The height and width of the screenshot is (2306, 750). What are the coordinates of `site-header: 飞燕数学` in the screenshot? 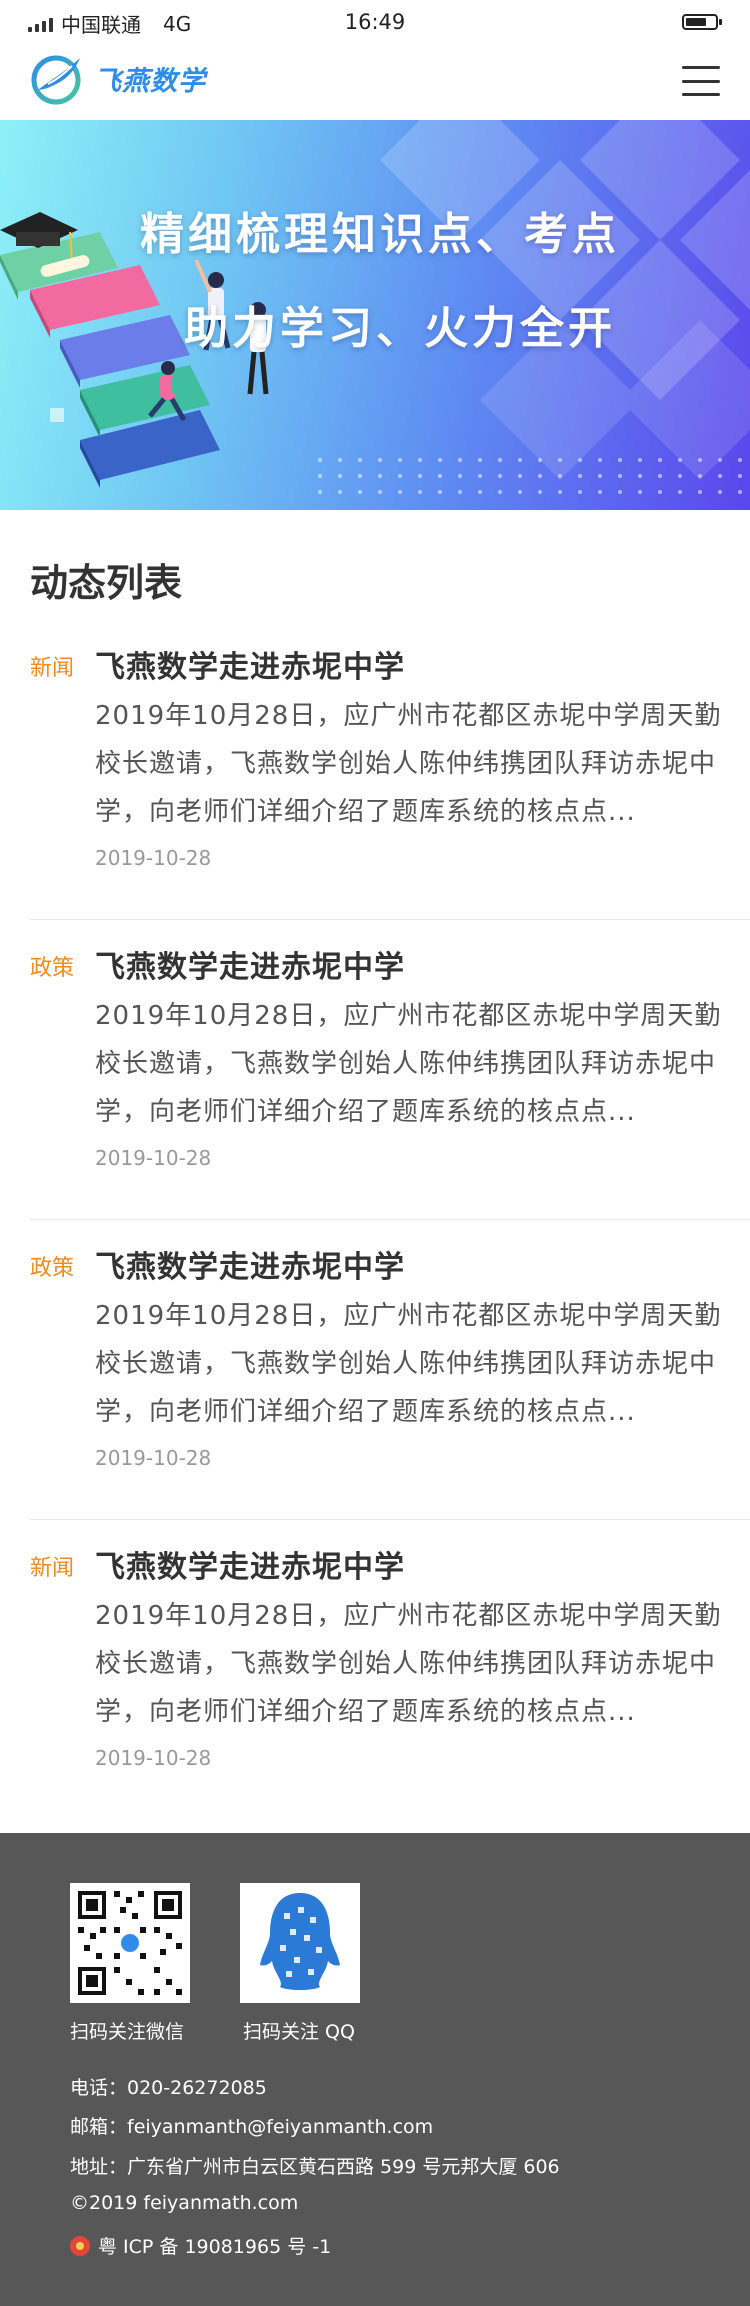 It's located at (375, 82).